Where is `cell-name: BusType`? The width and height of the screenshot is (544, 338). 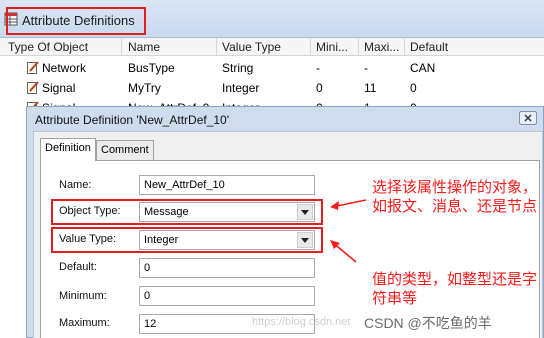 cell-name: BusType is located at coordinates (151, 68).